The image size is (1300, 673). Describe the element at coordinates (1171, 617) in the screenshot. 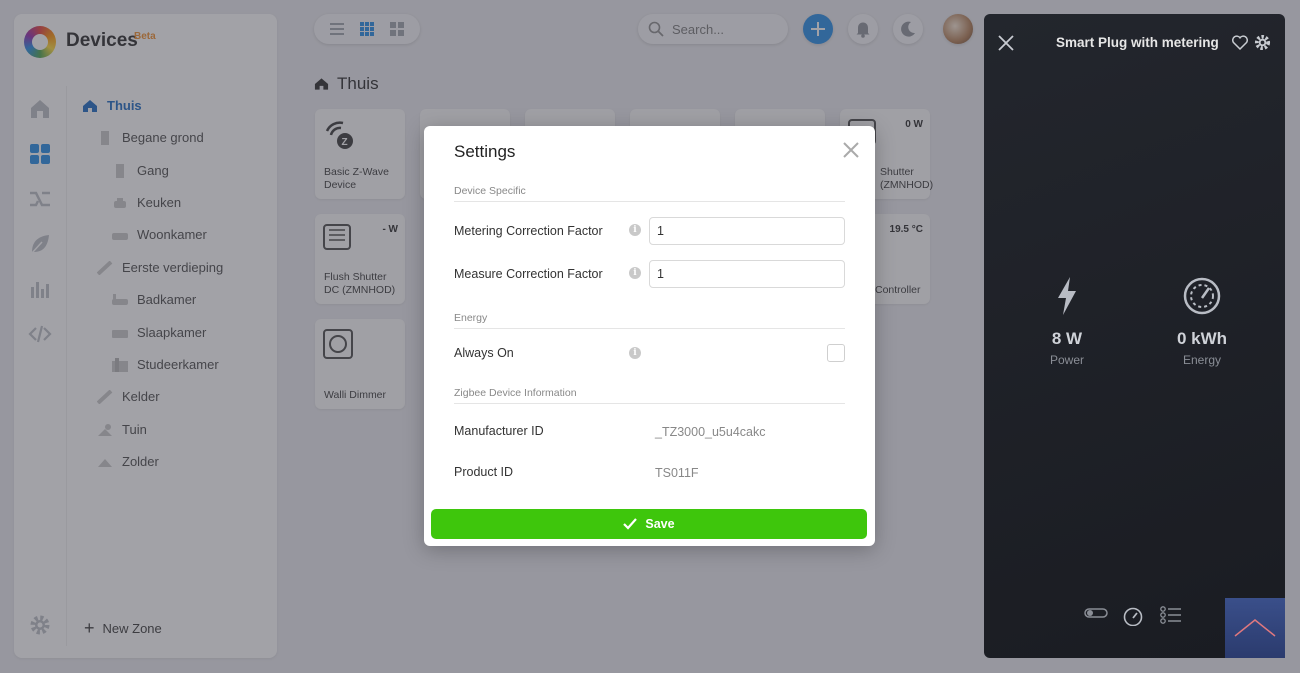

I see `settings-list-icon` at that location.